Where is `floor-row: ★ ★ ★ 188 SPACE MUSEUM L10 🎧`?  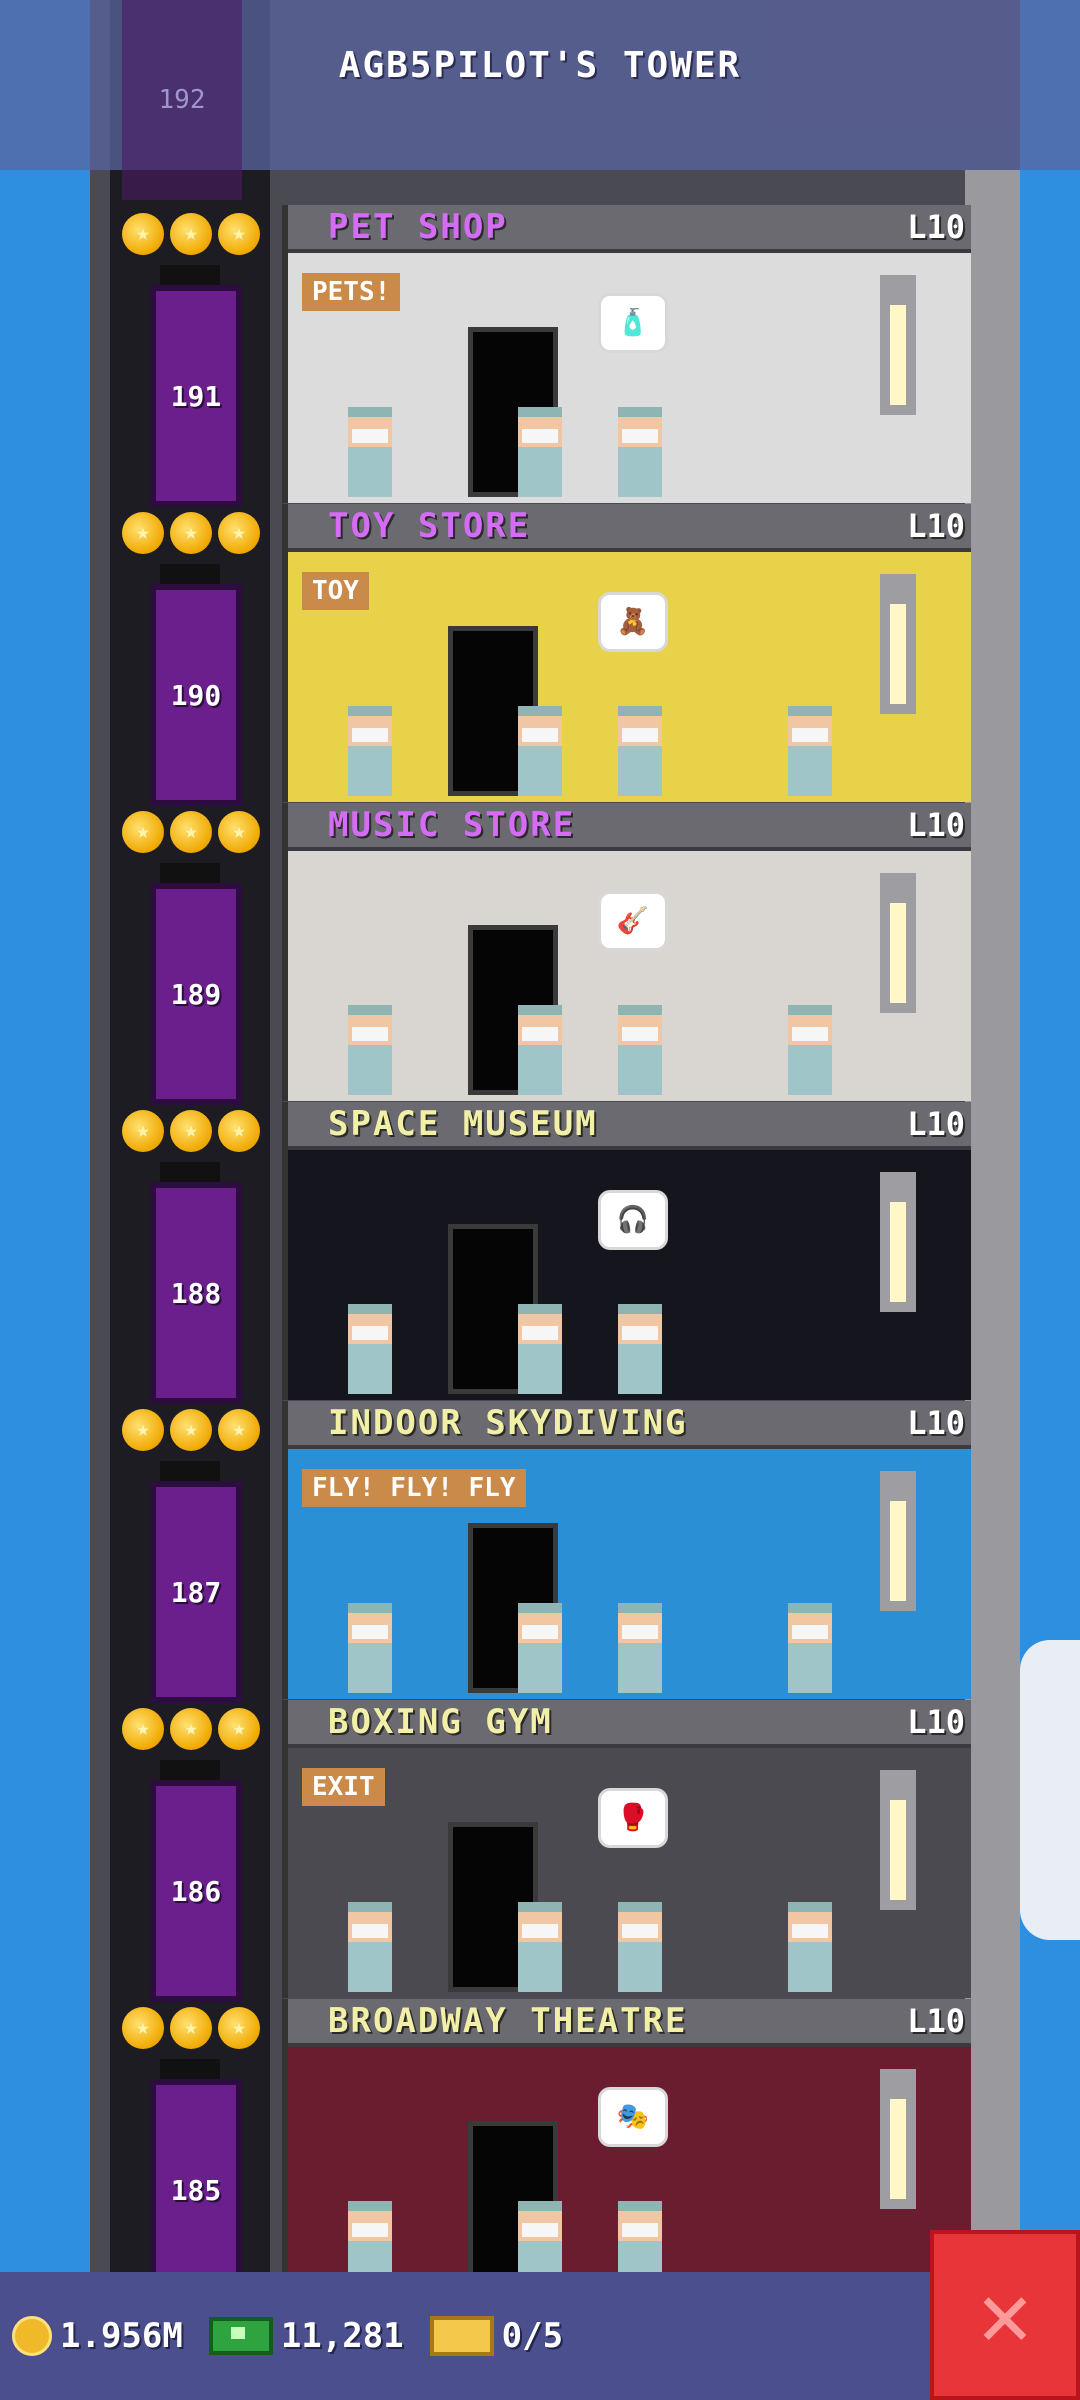
floor-row: ★ ★ ★ 188 SPACE MUSEUM L10 🎧 is located at coordinates (540, 1253).